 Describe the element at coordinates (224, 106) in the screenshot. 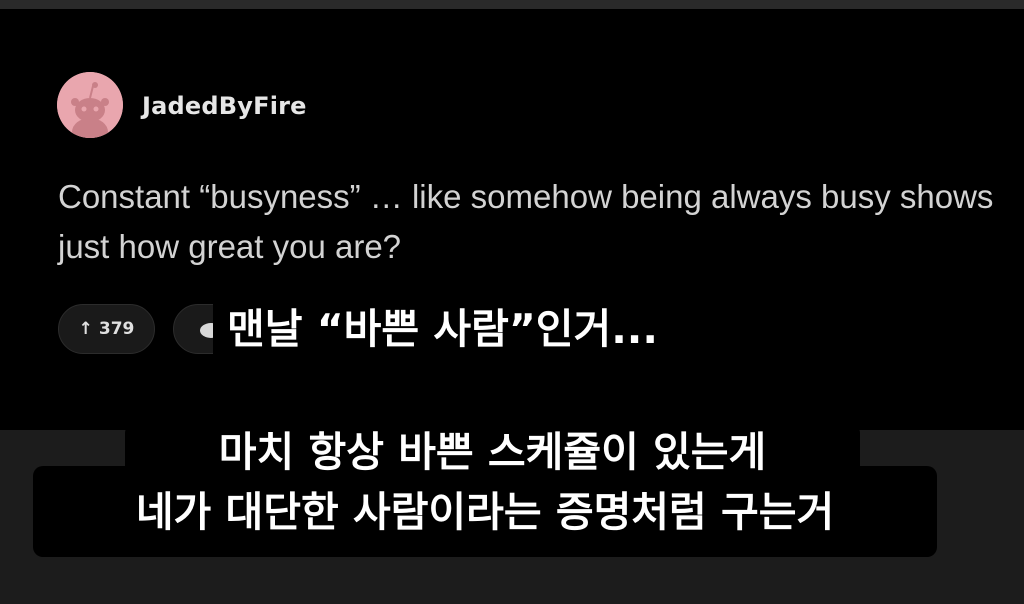

I see `username: JadedByFire` at that location.